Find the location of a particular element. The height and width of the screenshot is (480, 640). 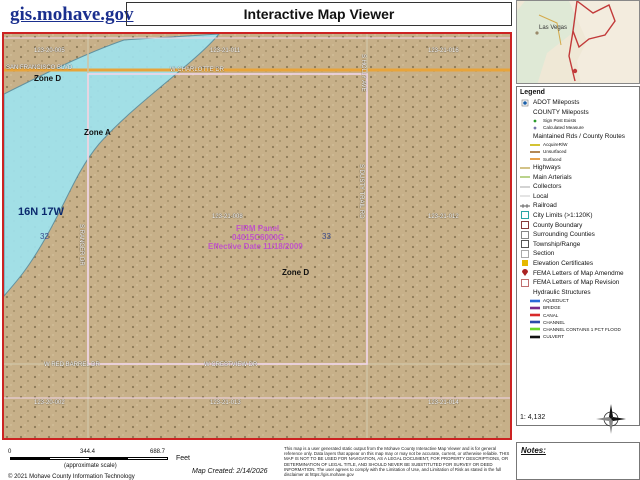

inset-locator-map: Las Vegas is located at coordinates (578, 42).